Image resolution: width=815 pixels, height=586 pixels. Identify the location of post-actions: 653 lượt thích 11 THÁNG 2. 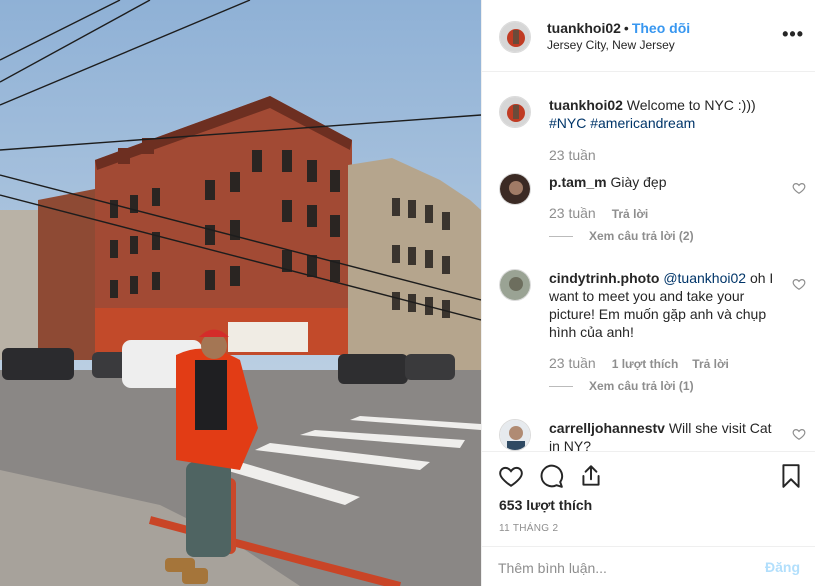
(648, 498).